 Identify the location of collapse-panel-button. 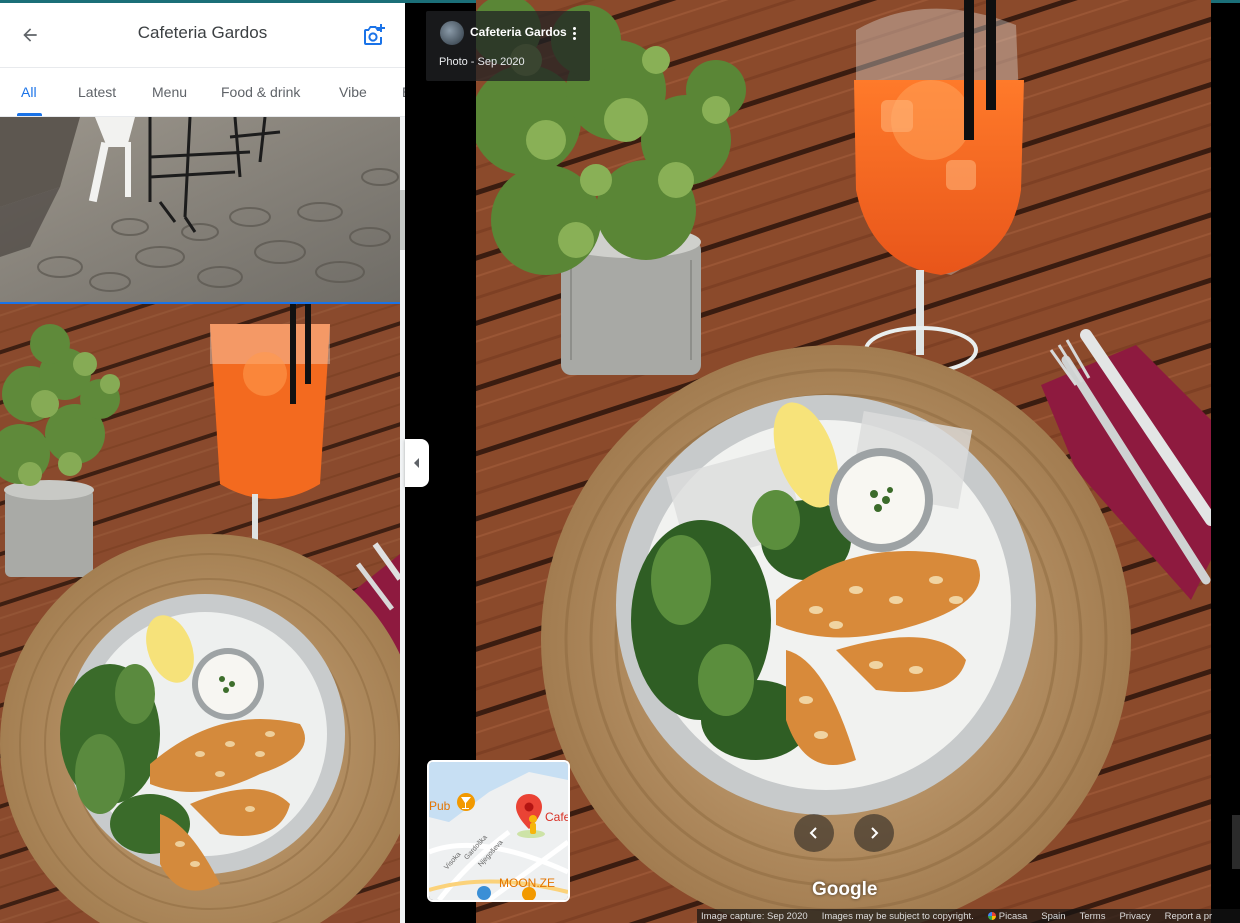
(417, 463).